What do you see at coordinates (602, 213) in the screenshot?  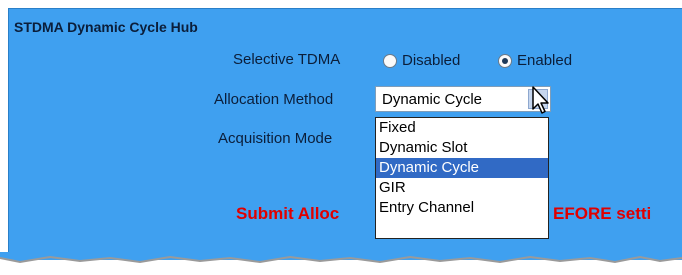 I see `submit-warning-right: EFORE setti` at bounding box center [602, 213].